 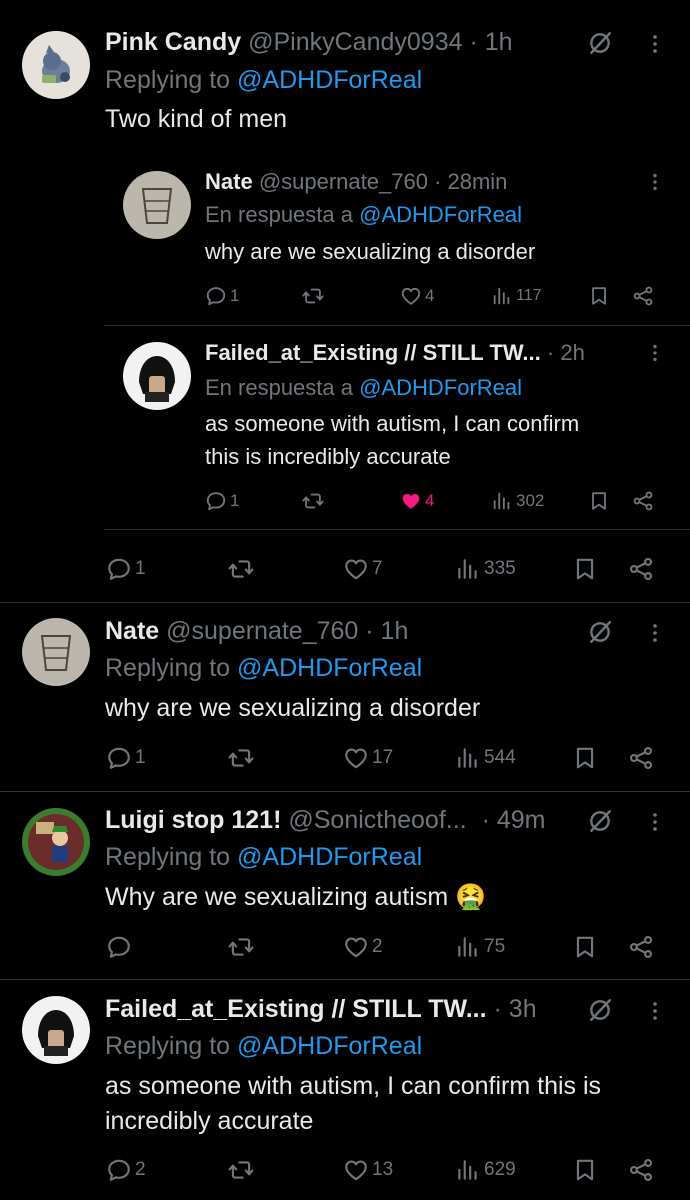 What do you see at coordinates (529, 295) in the screenshot?
I see `views-count: 117` at bounding box center [529, 295].